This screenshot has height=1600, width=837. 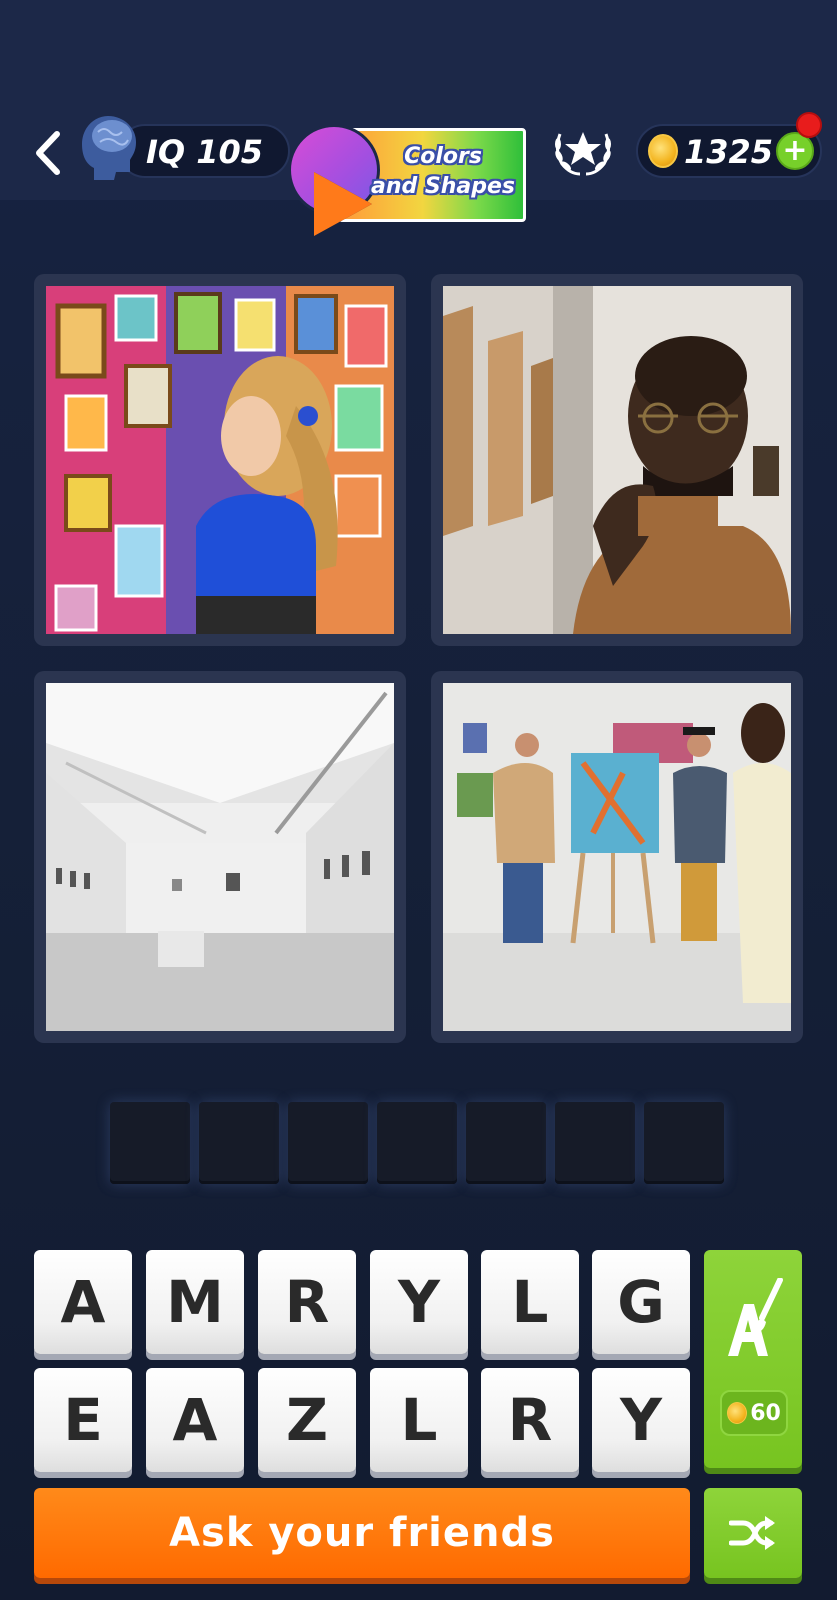 I want to click on ask-friends-label: Ask your friends, so click(x=362, y=1533).